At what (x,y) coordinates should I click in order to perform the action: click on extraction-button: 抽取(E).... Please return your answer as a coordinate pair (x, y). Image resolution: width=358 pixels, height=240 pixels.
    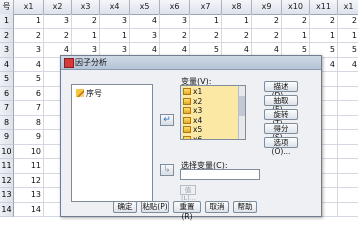
    Looking at the image, I should click on (281, 104).